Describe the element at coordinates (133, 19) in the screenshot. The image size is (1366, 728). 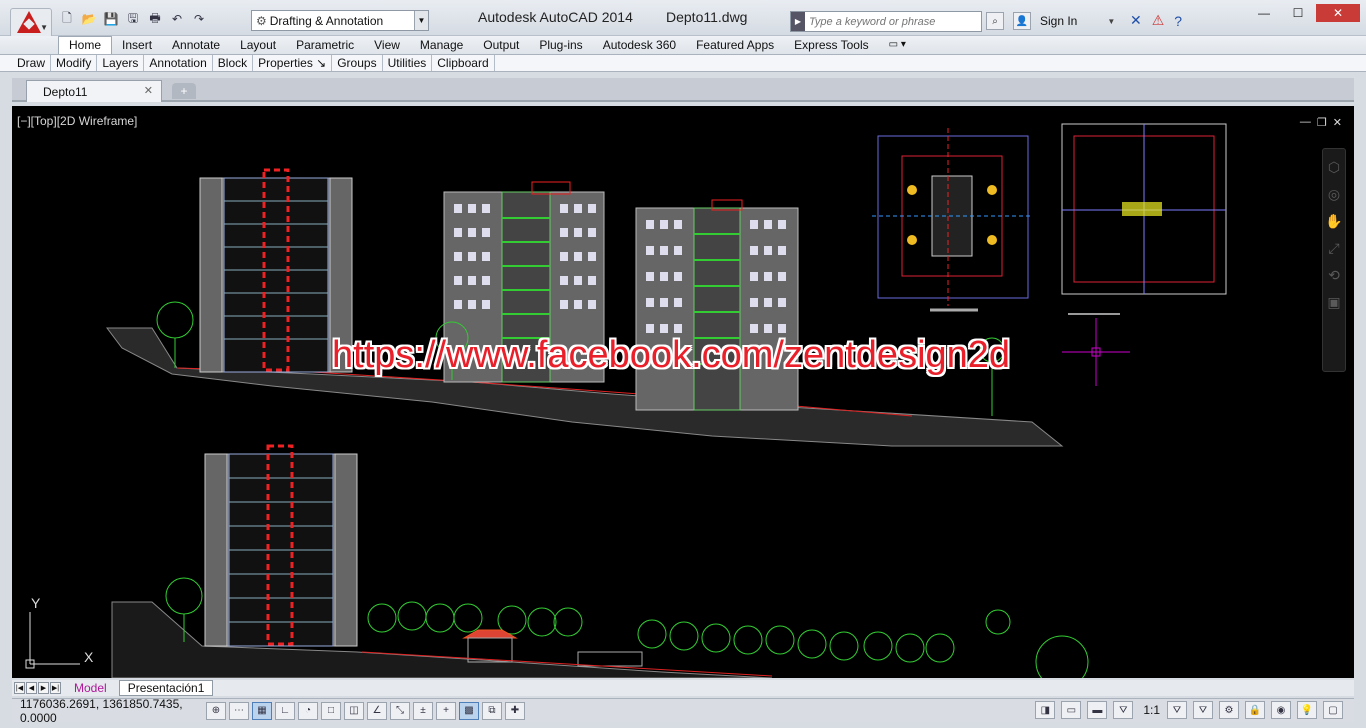
I see `save-as-icon: 🖫` at that location.